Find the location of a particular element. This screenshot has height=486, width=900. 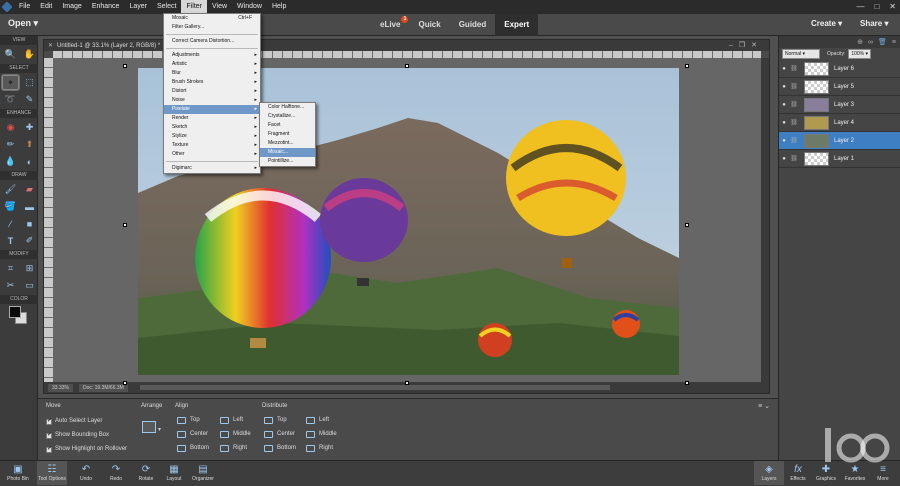

distribute-bottom-label: Bottom is located at coordinates (286, 448).